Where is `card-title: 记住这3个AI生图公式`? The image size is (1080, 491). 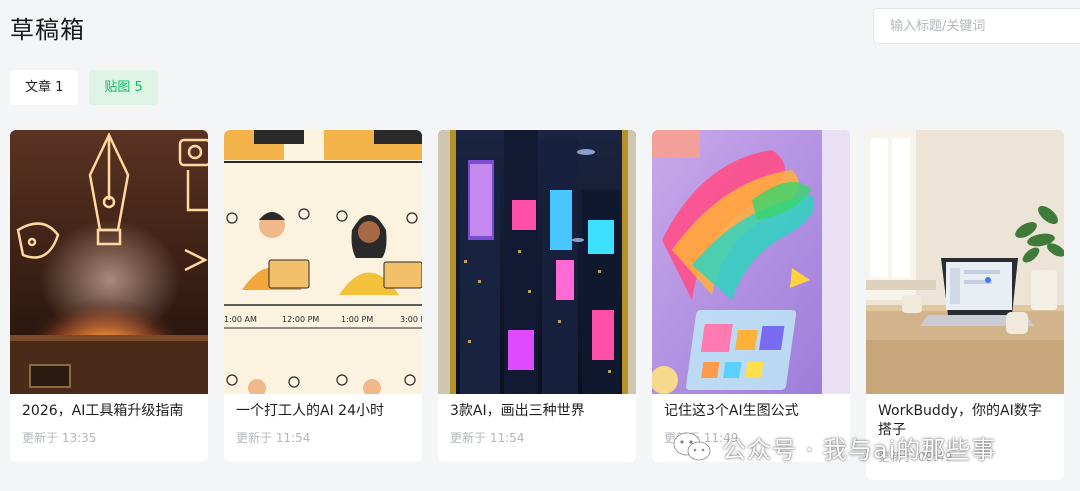
card-title: 记住这3个AI生图公式 is located at coordinates (731, 411).